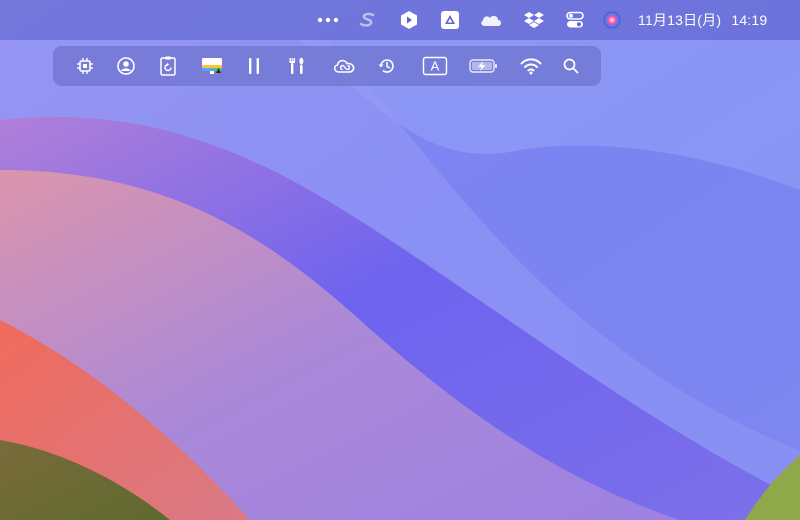  What do you see at coordinates (168, 66) in the screenshot?
I see `clipboard-history-icon` at bounding box center [168, 66].